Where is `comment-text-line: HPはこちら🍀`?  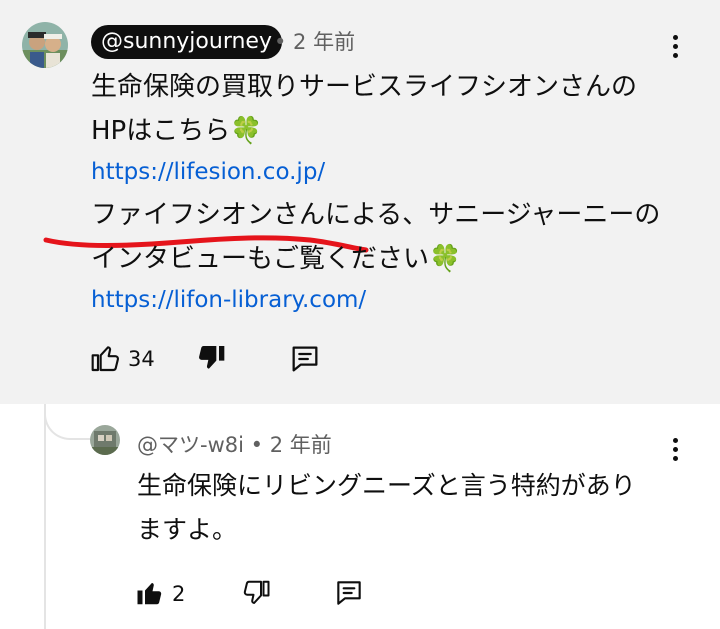 comment-text-line: HPはこちら🍀 is located at coordinates (177, 131).